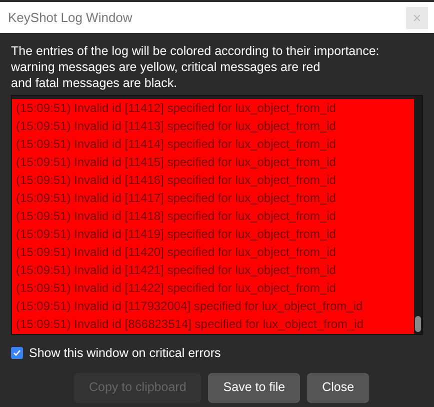 This screenshot has width=434, height=407. What do you see at coordinates (213, 108) in the screenshot?
I see `log-entry: (15:09:51) Invalid id [11412] specified for lux_object_from_id` at bounding box center [213, 108].